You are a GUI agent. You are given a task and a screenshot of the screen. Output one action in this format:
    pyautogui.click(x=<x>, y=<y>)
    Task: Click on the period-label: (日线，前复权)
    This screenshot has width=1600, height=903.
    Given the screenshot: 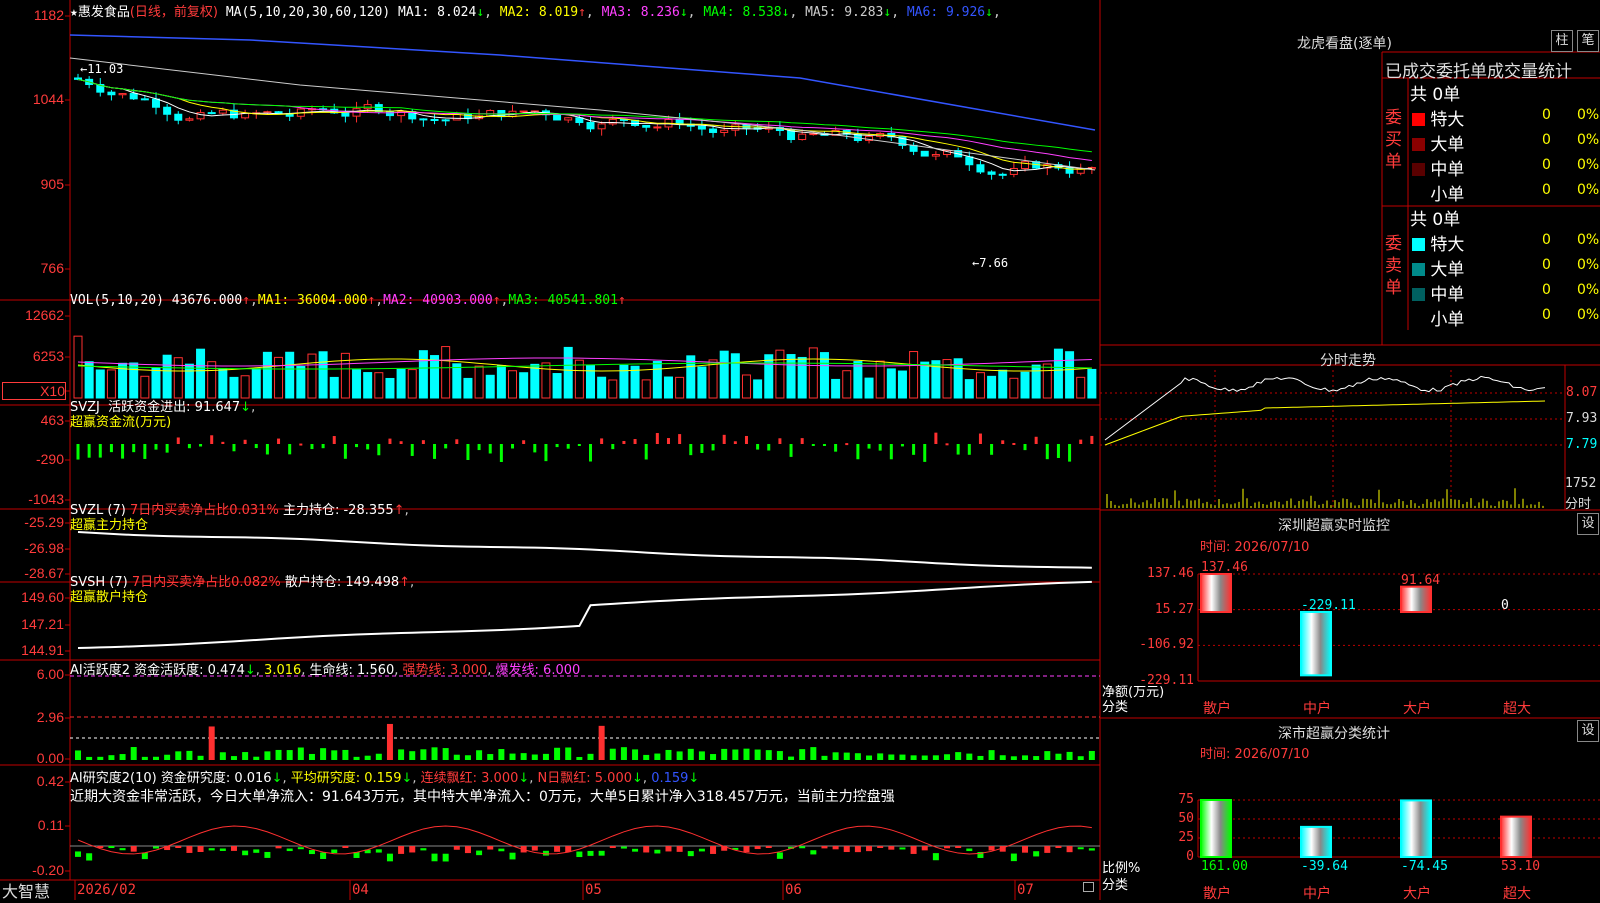 What is the action you would take?
    pyautogui.click(x=174, y=12)
    